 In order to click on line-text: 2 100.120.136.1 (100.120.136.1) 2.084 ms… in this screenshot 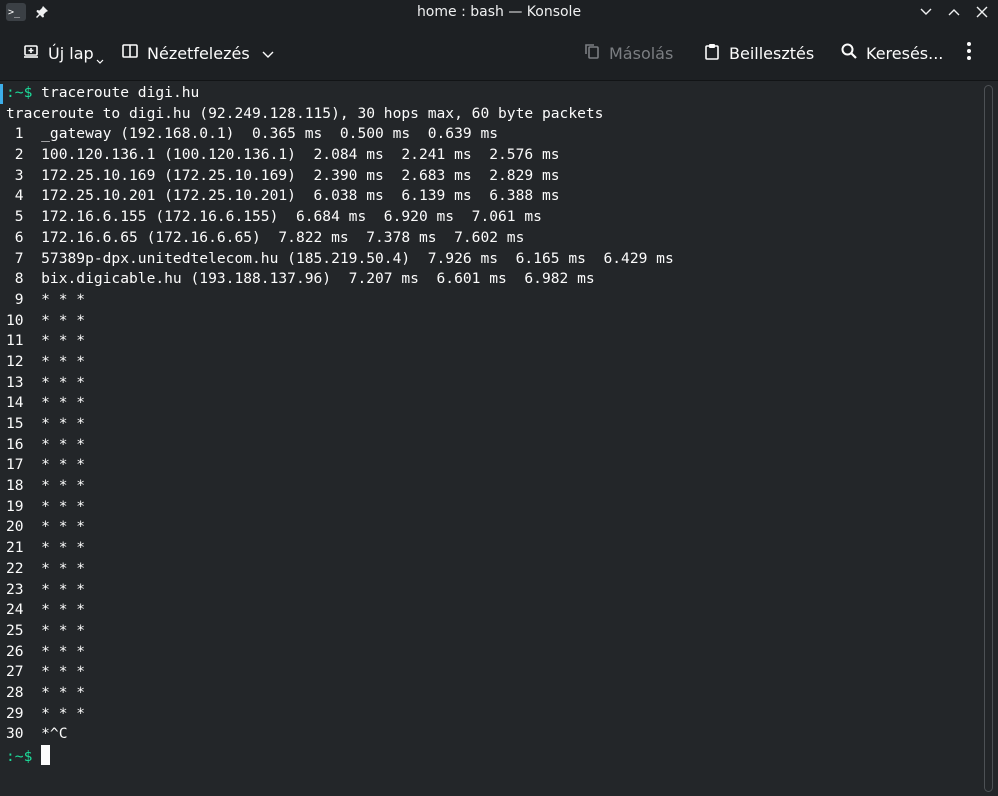, I will do `click(283, 155)`.